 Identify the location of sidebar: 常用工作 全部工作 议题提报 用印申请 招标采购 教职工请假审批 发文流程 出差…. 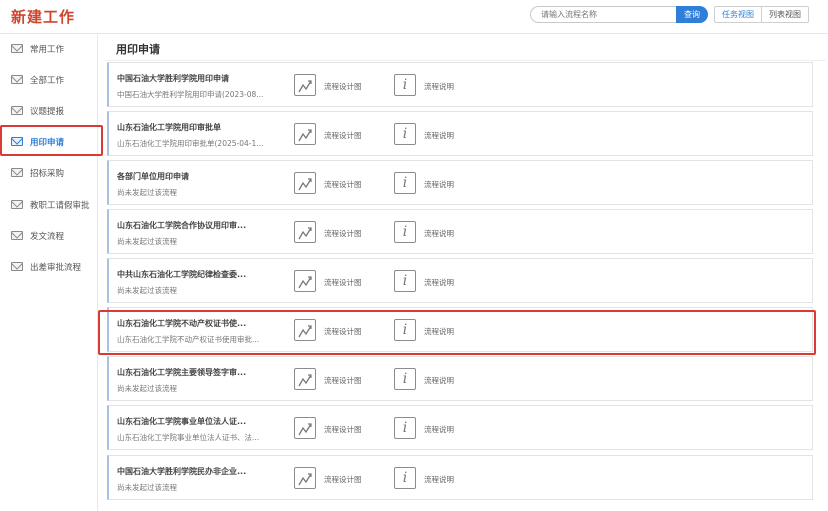
(49, 272).